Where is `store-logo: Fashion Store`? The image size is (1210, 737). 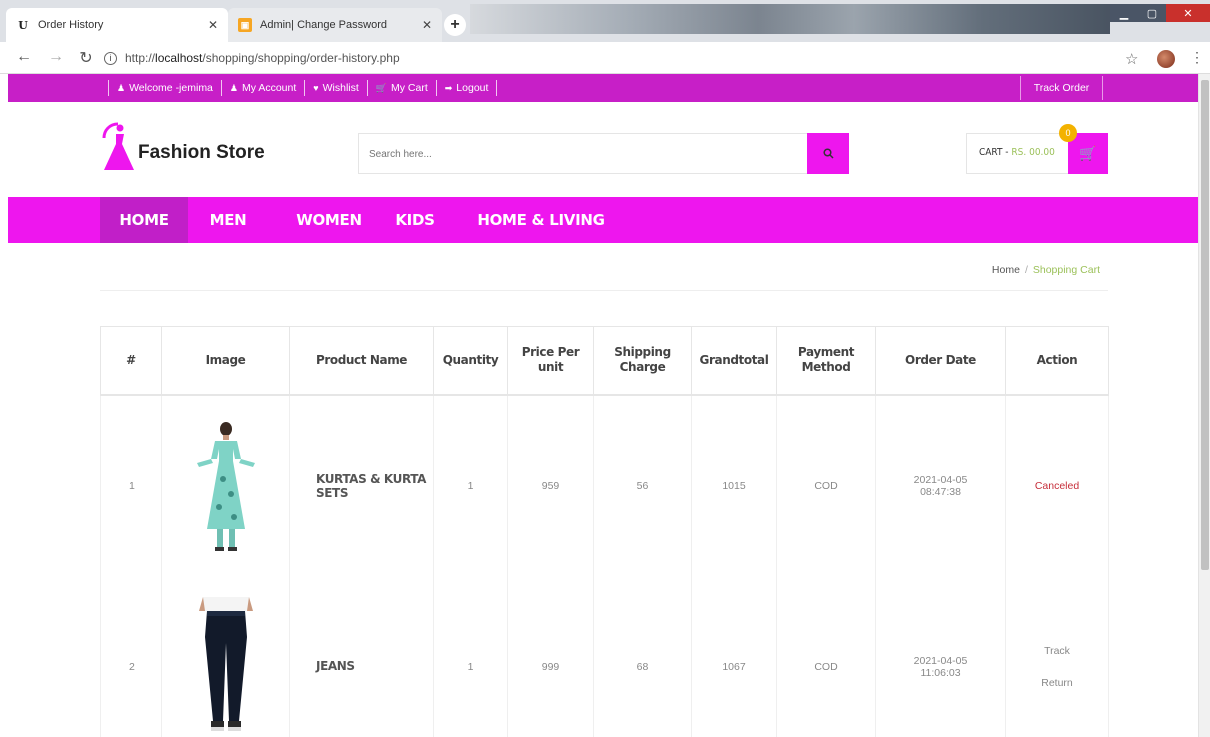
store-logo: Fashion Store is located at coordinates (181, 146).